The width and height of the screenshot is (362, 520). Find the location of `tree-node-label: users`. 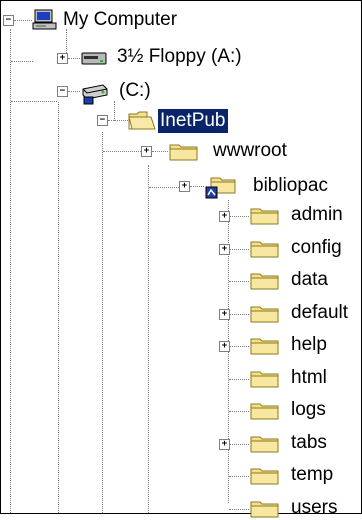

tree-node-label: users is located at coordinates (314, 508).